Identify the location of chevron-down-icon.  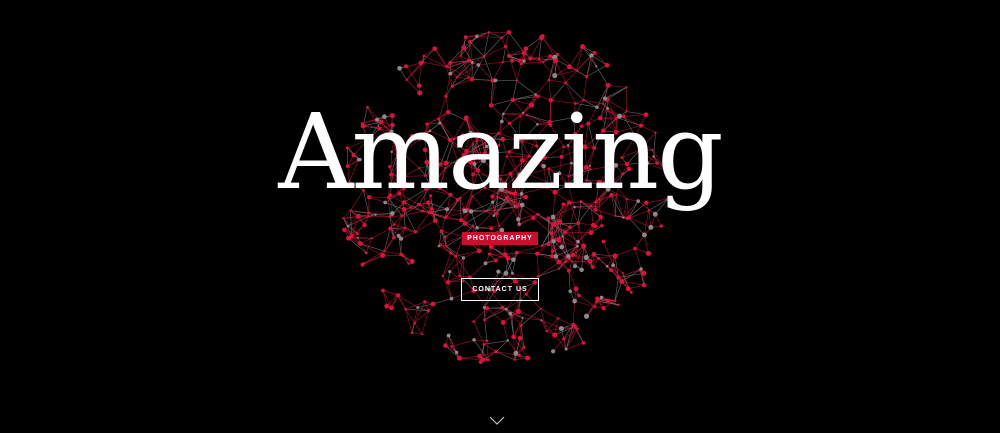
(497, 421).